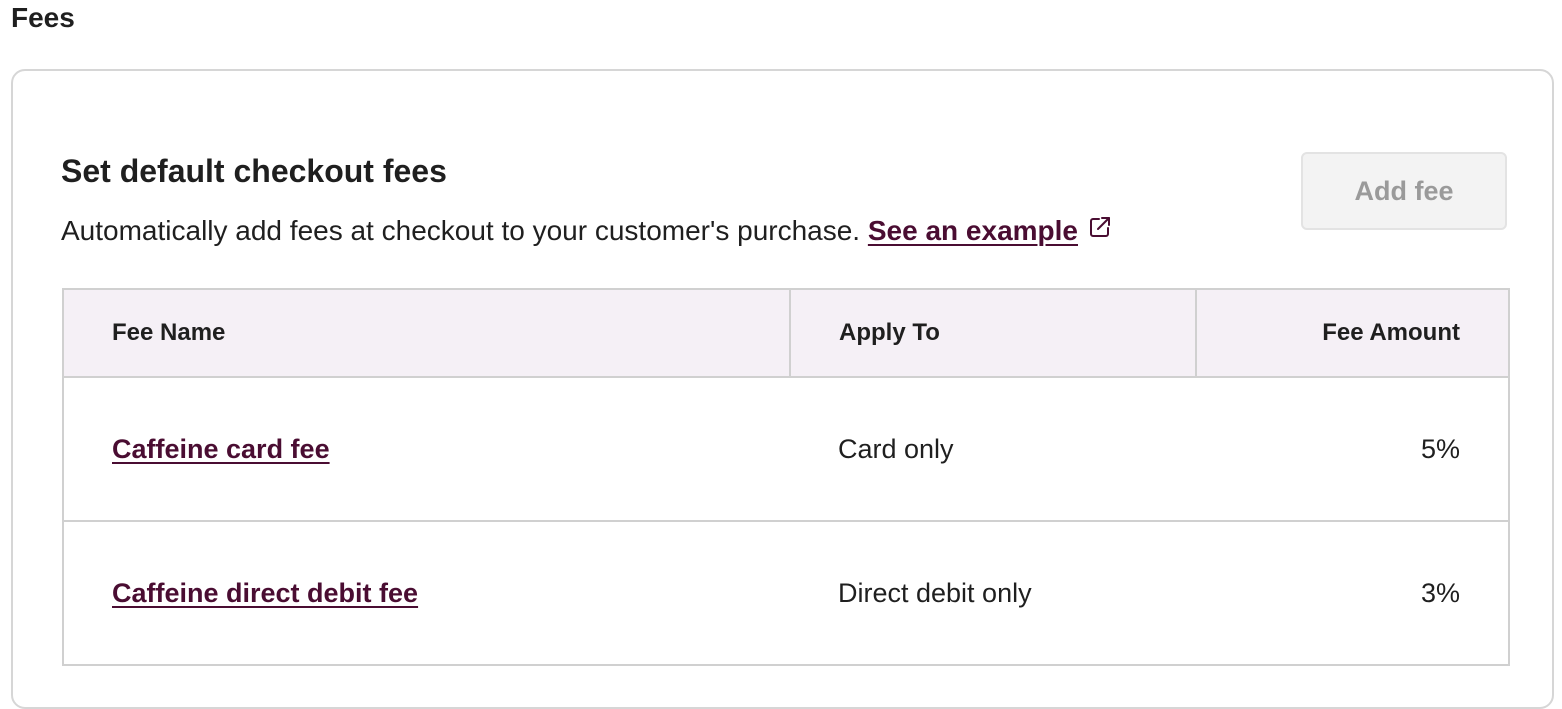 Image resolution: width=1562 pixels, height=709 pixels. I want to click on column-header-fee-amount: Fee Amount, so click(1352, 333).